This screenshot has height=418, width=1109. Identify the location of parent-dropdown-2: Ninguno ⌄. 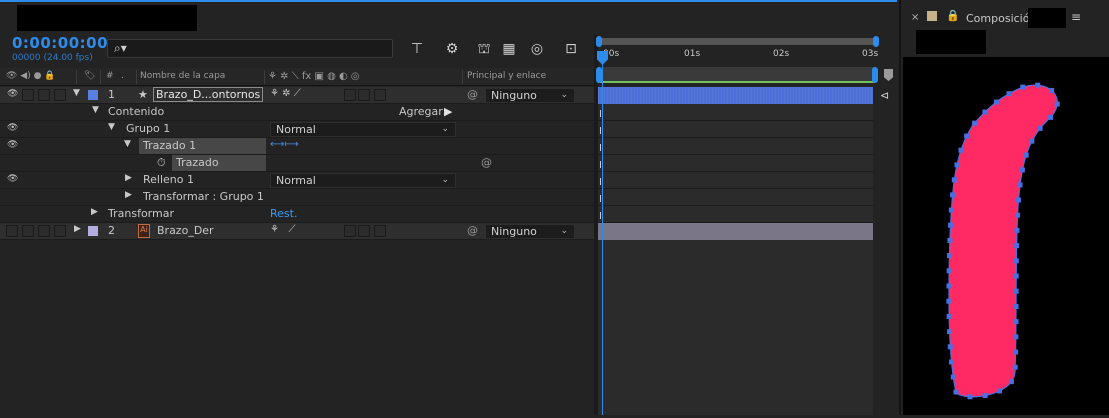
(530, 231).